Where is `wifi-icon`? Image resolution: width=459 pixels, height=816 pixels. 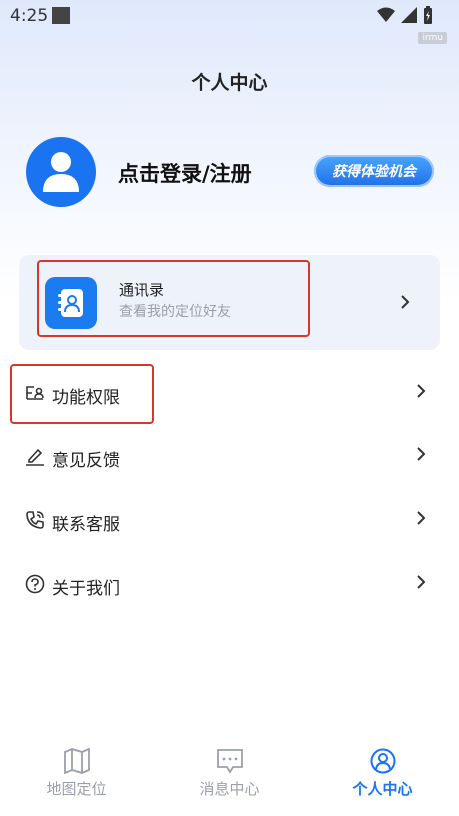 wifi-icon is located at coordinates (386, 14).